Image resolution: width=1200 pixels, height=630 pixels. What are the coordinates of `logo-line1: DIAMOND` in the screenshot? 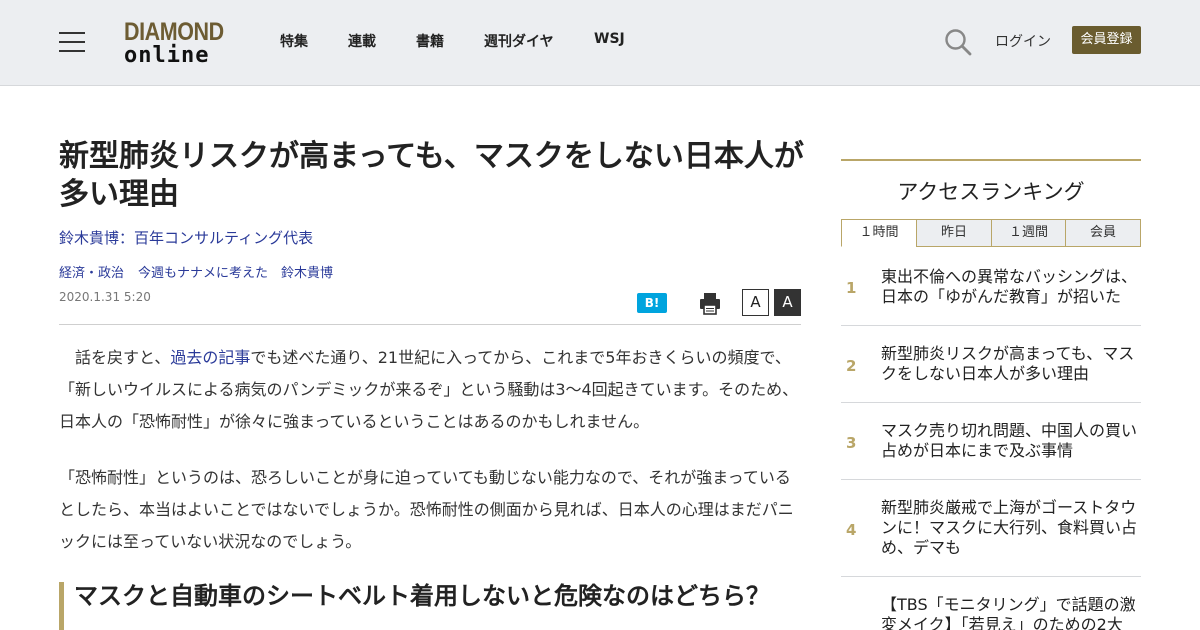 It's located at (174, 32).